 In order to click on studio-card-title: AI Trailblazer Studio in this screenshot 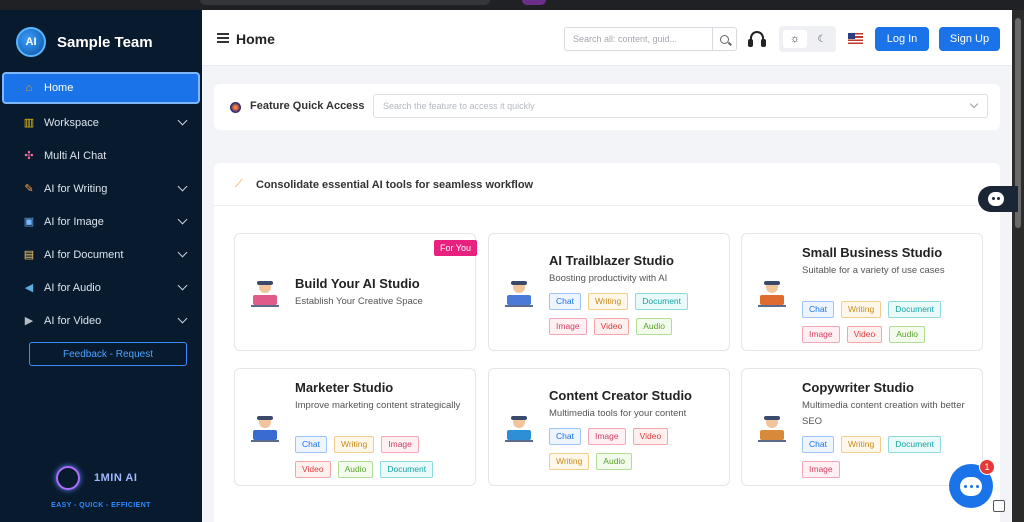, I will do `click(611, 260)`.